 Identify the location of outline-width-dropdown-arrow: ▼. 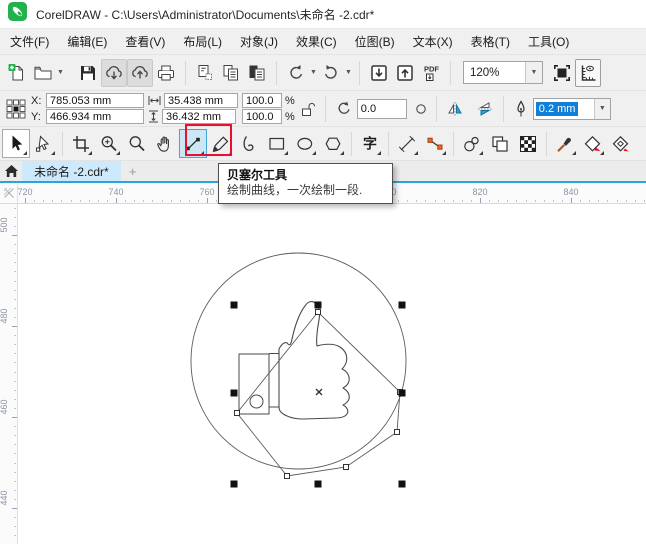
(601, 108).